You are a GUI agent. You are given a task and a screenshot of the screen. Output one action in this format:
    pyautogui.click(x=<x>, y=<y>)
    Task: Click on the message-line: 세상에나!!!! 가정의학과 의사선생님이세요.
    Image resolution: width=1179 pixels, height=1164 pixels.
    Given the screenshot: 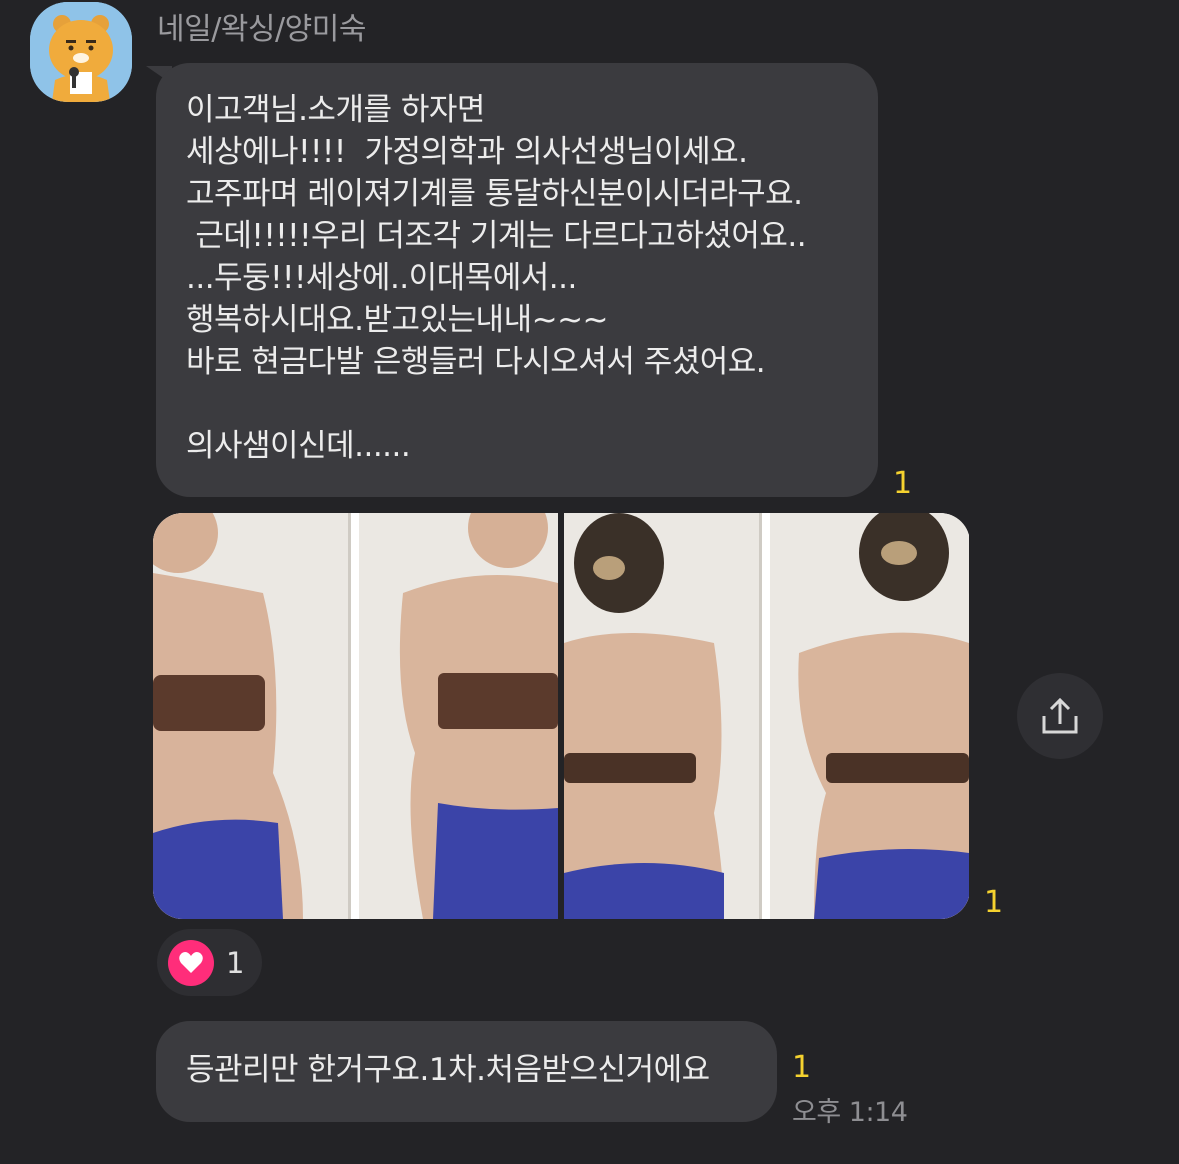 What is the action you would take?
    pyautogui.click(x=467, y=152)
    